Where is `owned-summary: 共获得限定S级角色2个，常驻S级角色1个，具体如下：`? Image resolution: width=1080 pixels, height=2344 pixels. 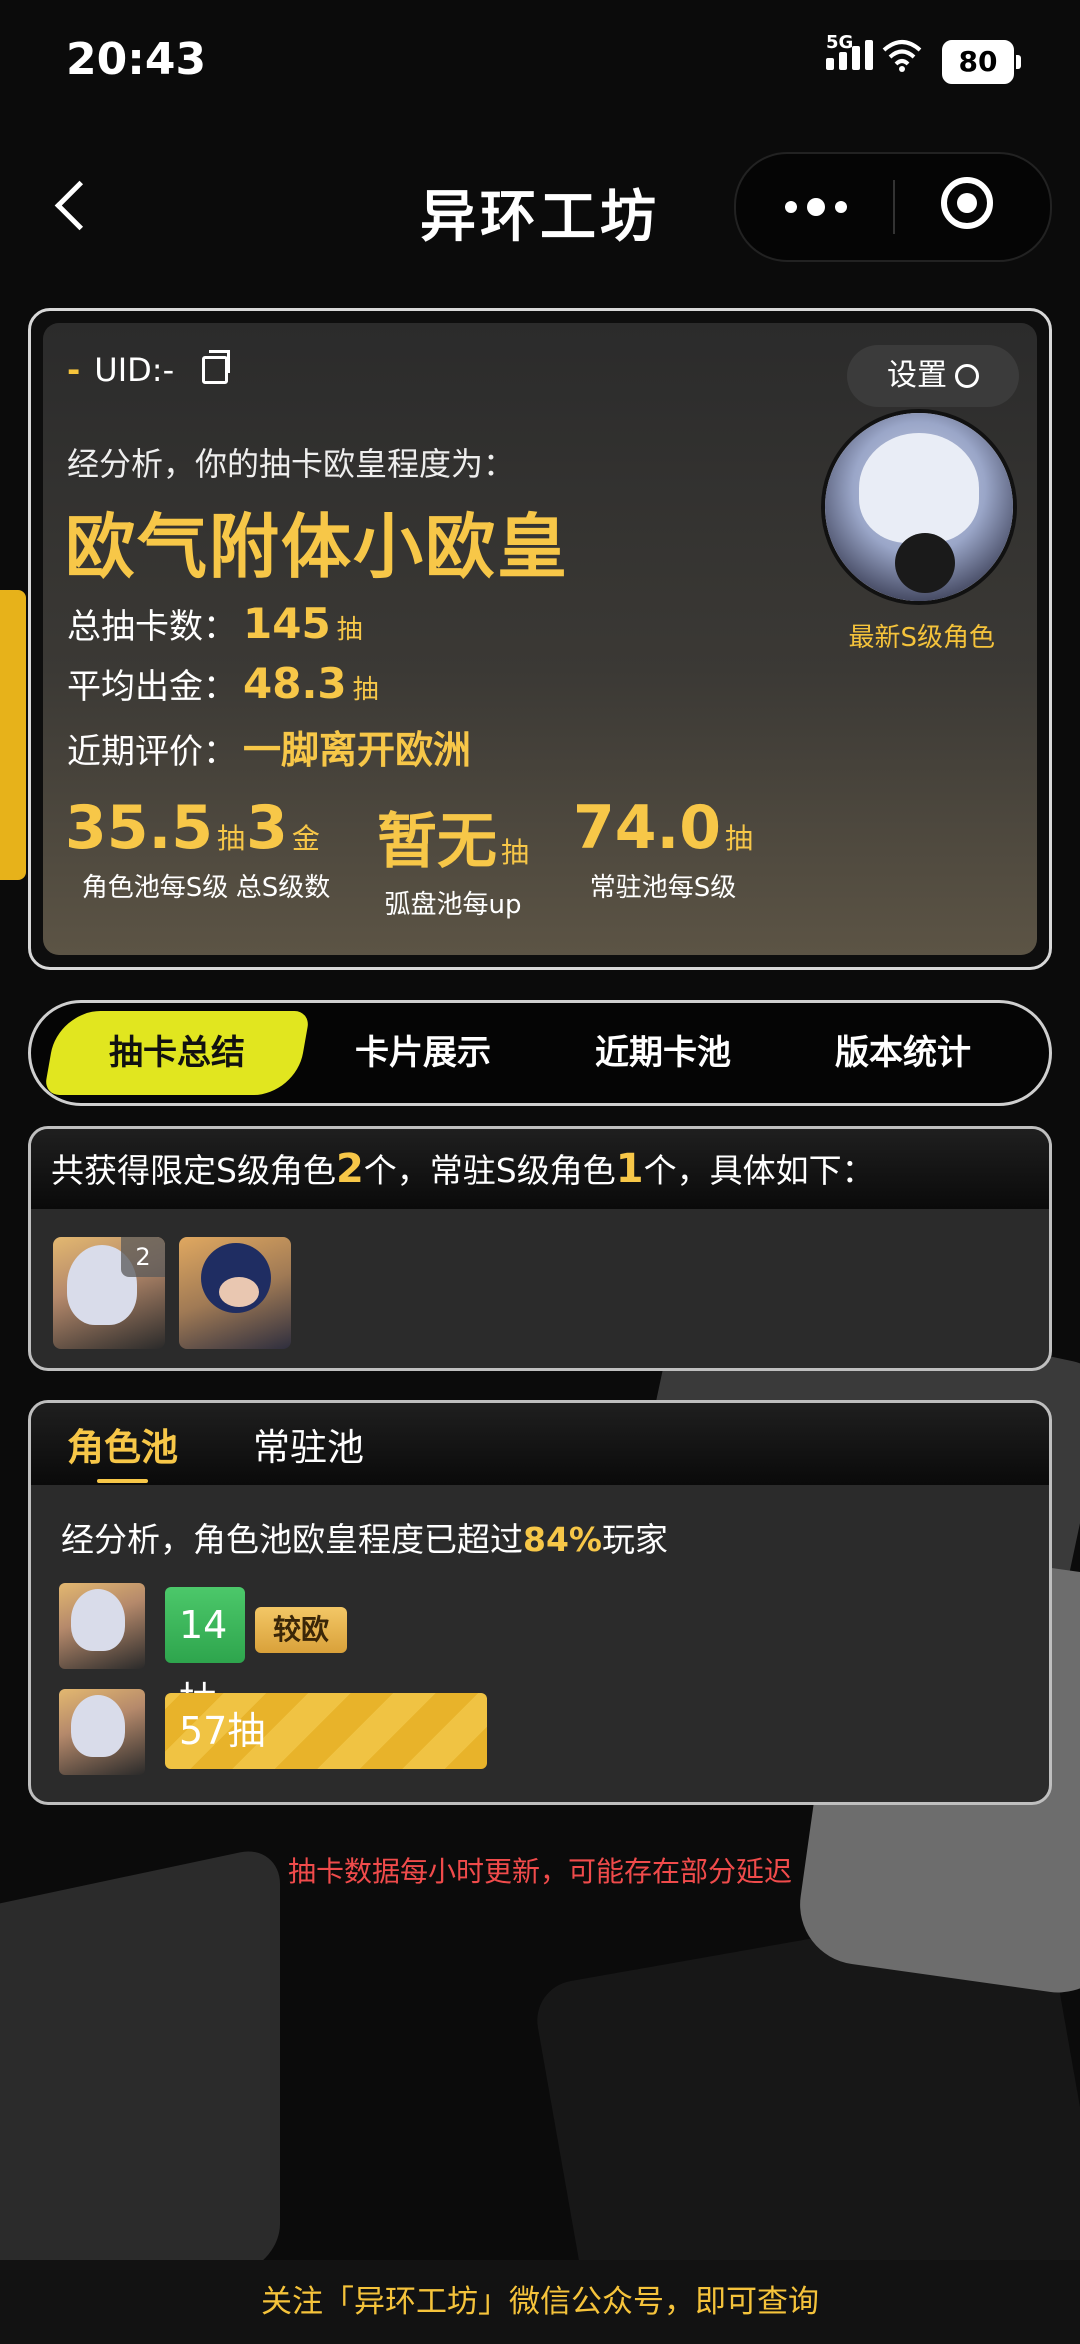 owned-summary: 共获得限定S级角色2个，常驻S级角色1个，具体如下： is located at coordinates (540, 1169).